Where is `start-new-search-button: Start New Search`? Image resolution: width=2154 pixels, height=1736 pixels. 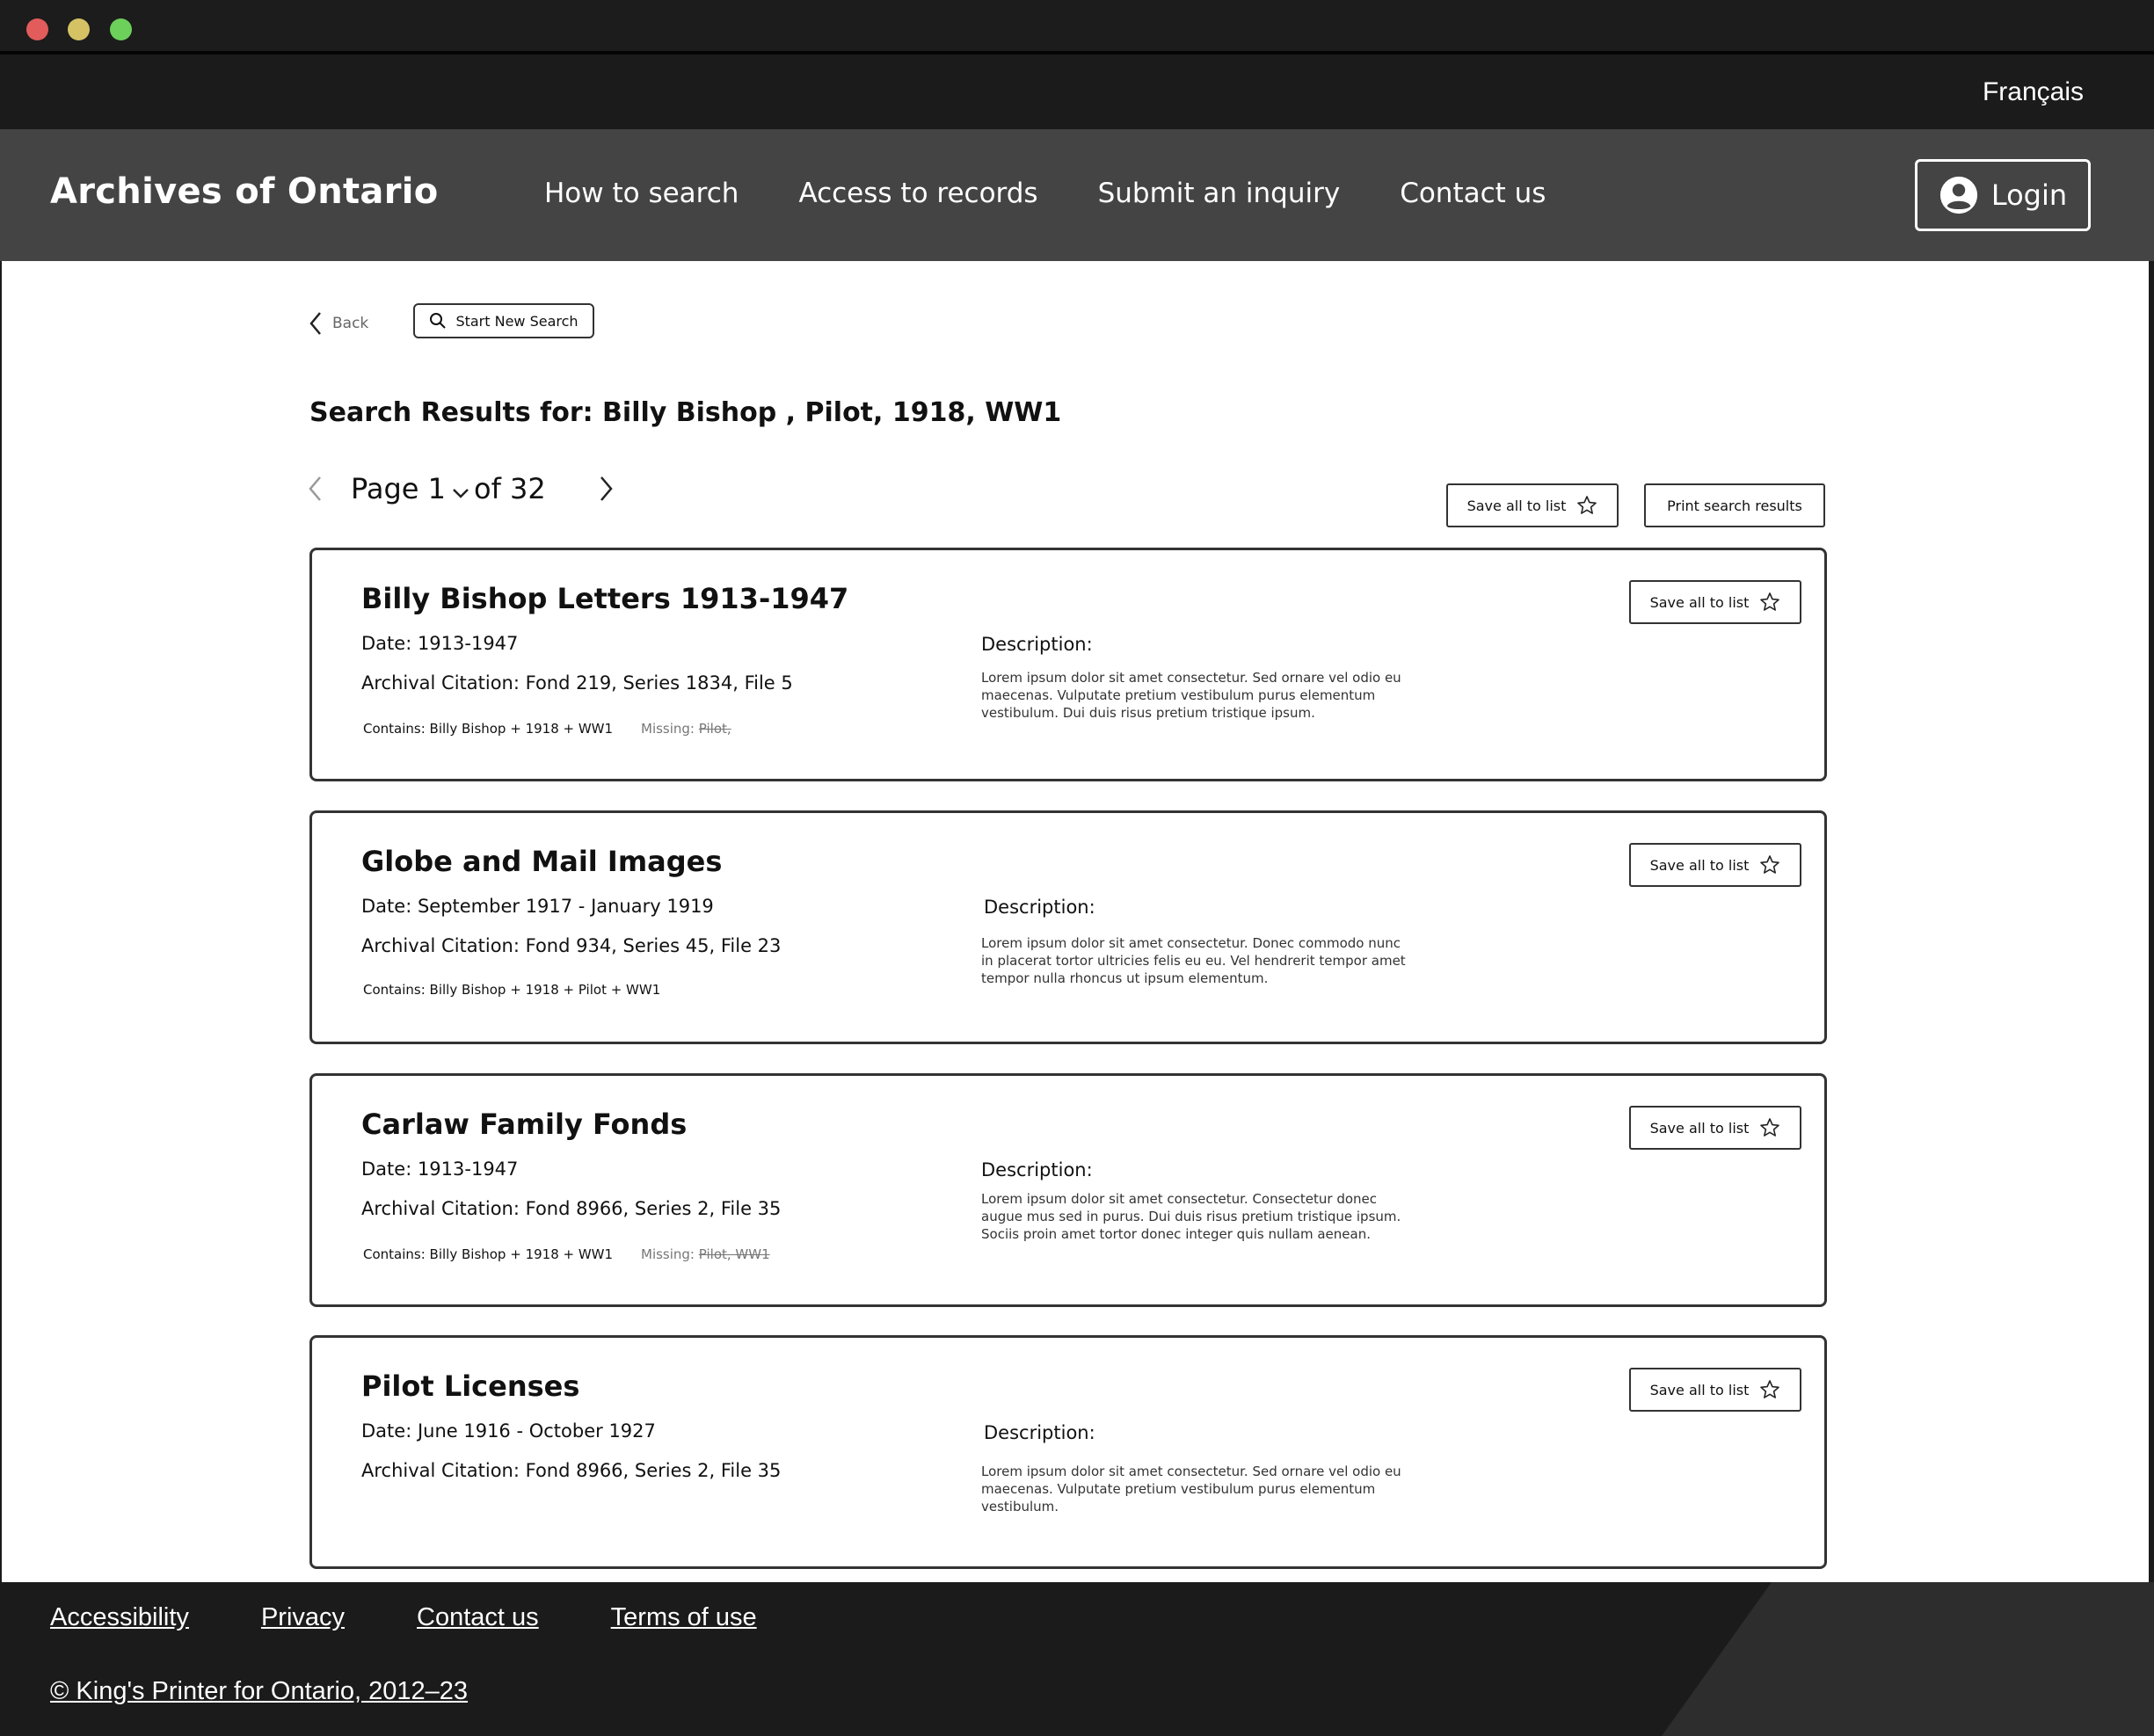 start-new-search-button: Start New Search is located at coordinates (503, 320).